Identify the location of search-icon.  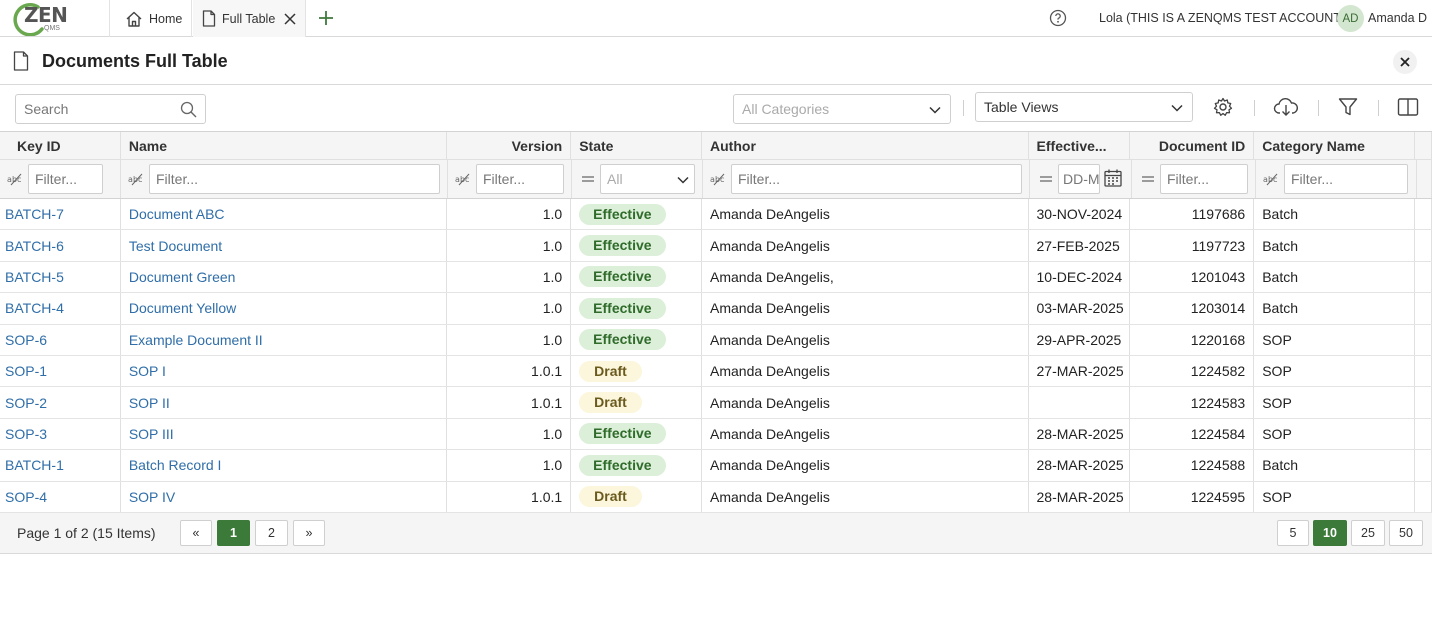
(188, 111).